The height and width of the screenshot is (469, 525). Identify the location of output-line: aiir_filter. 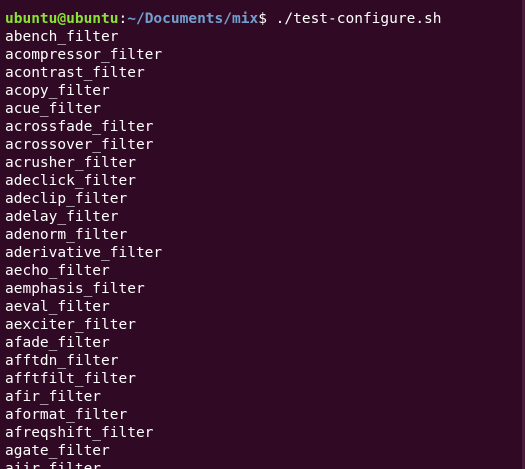
(53, 465).